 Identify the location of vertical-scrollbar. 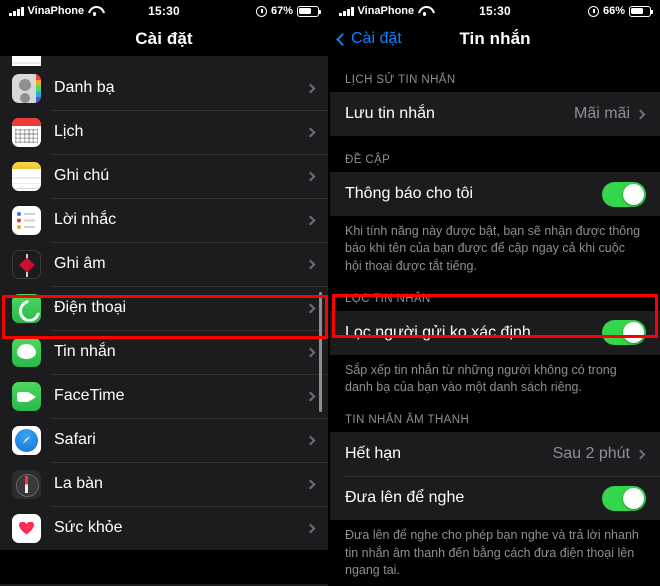
(320, 352).